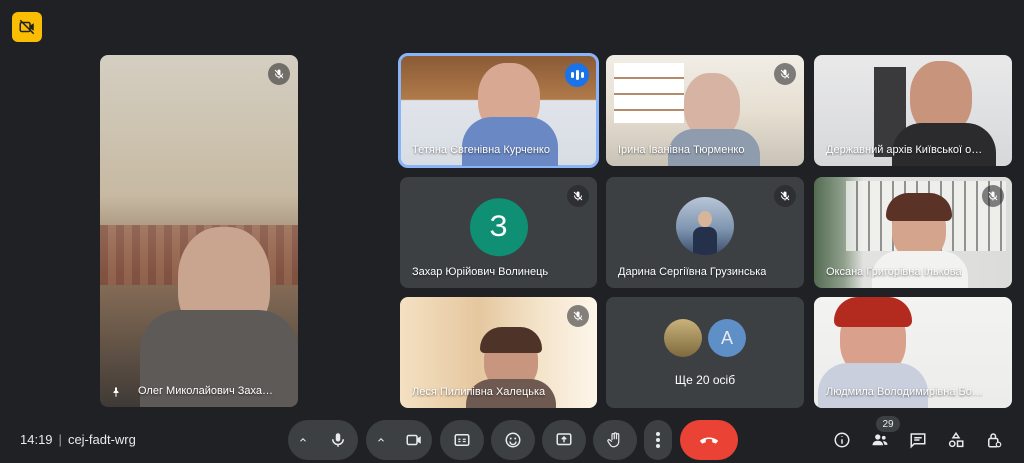  I want to click on video-options-button, so click(381, 440).